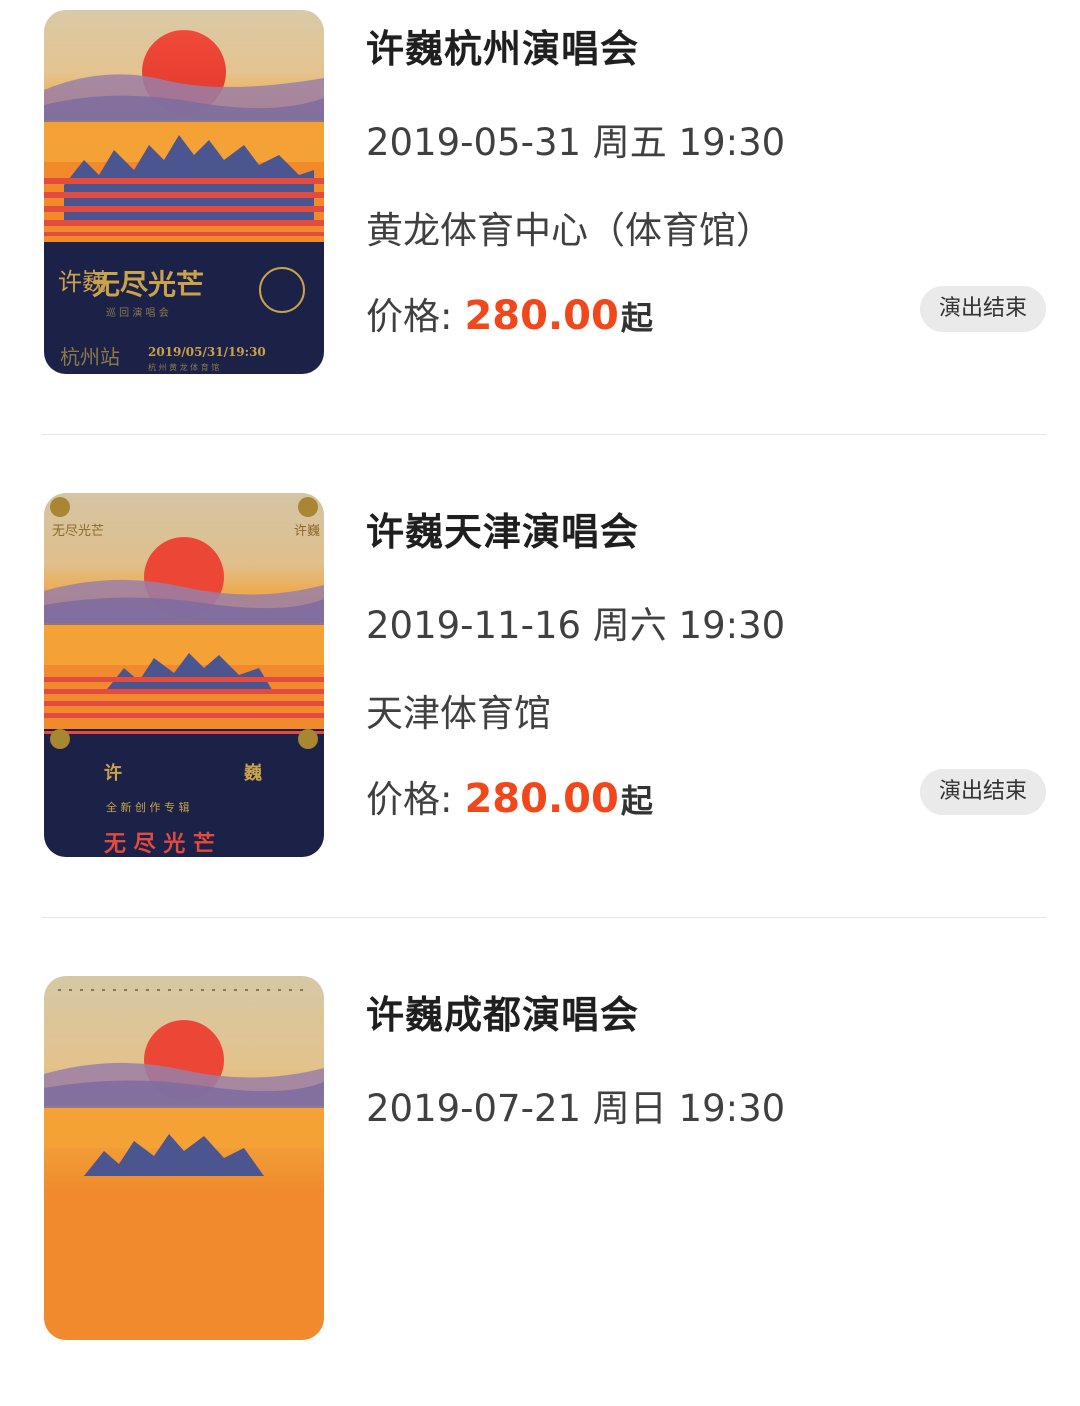 The image size is (1080, 1406). I want to click on concert-venue: 天津体育馆, so click(458, 713).